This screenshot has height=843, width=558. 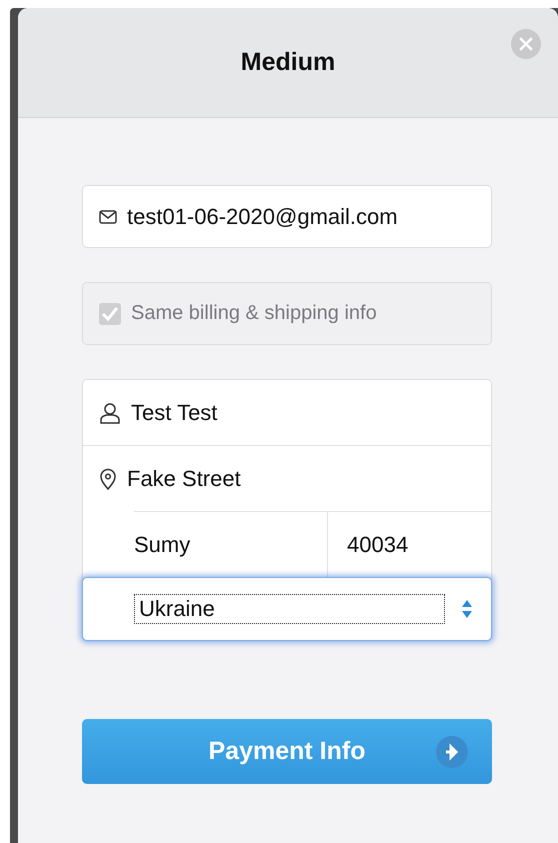 I want to click on city-field: Sumy, so click(x=230, y=544).